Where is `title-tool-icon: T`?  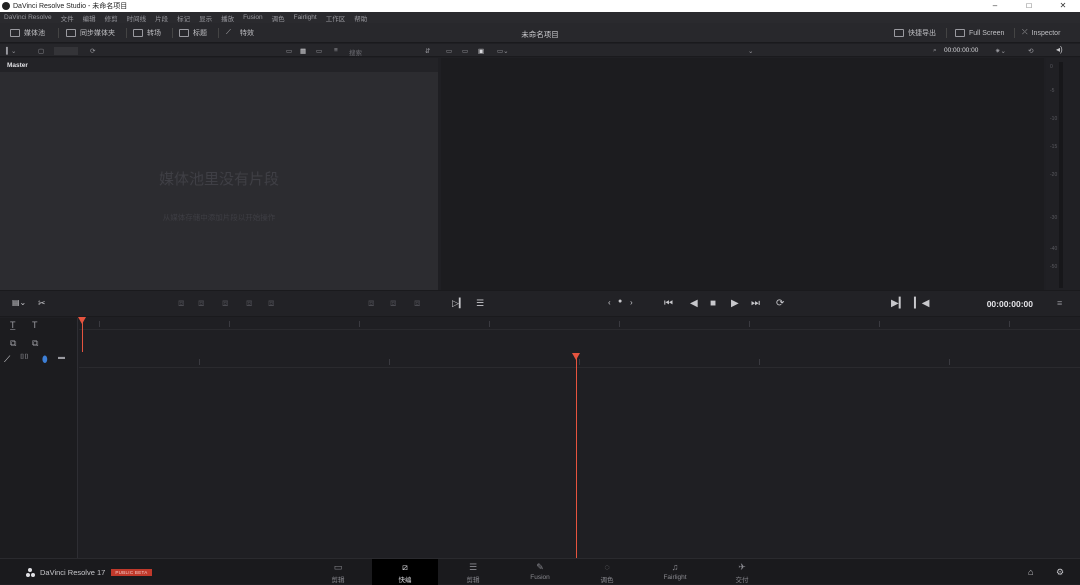
title-tool-icon: T is located at coordinates (35, 325).